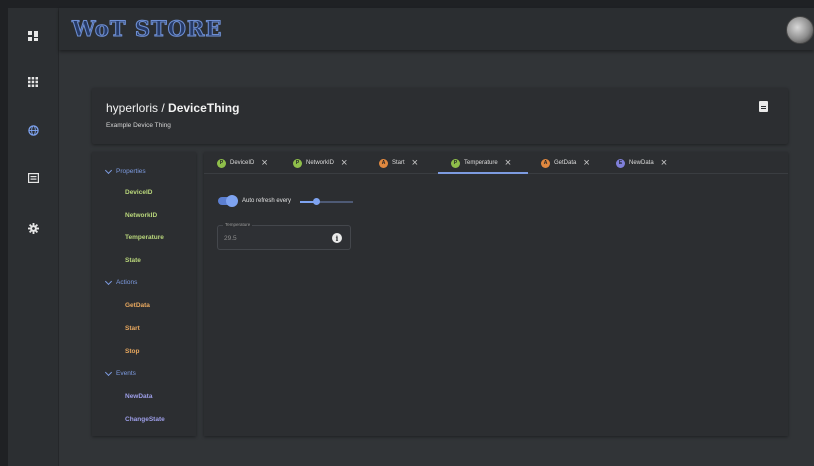  What do you see at coordinates (133, 260) in the screenshot?
I see `nav-item-state: State` at bounding box center [133, 260].